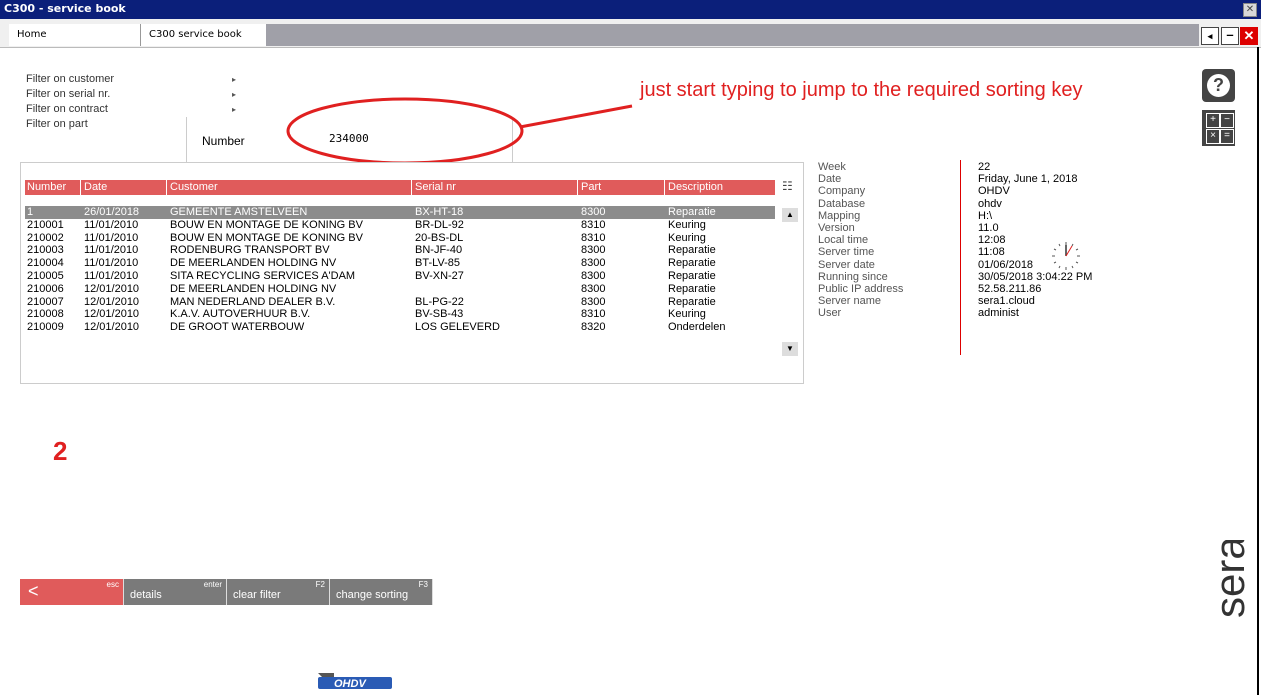 This screenshot has height=695, width=1261. Describe the element at coordinates (695, 187) in the screenshot. I see `col-description: Description` at that location.